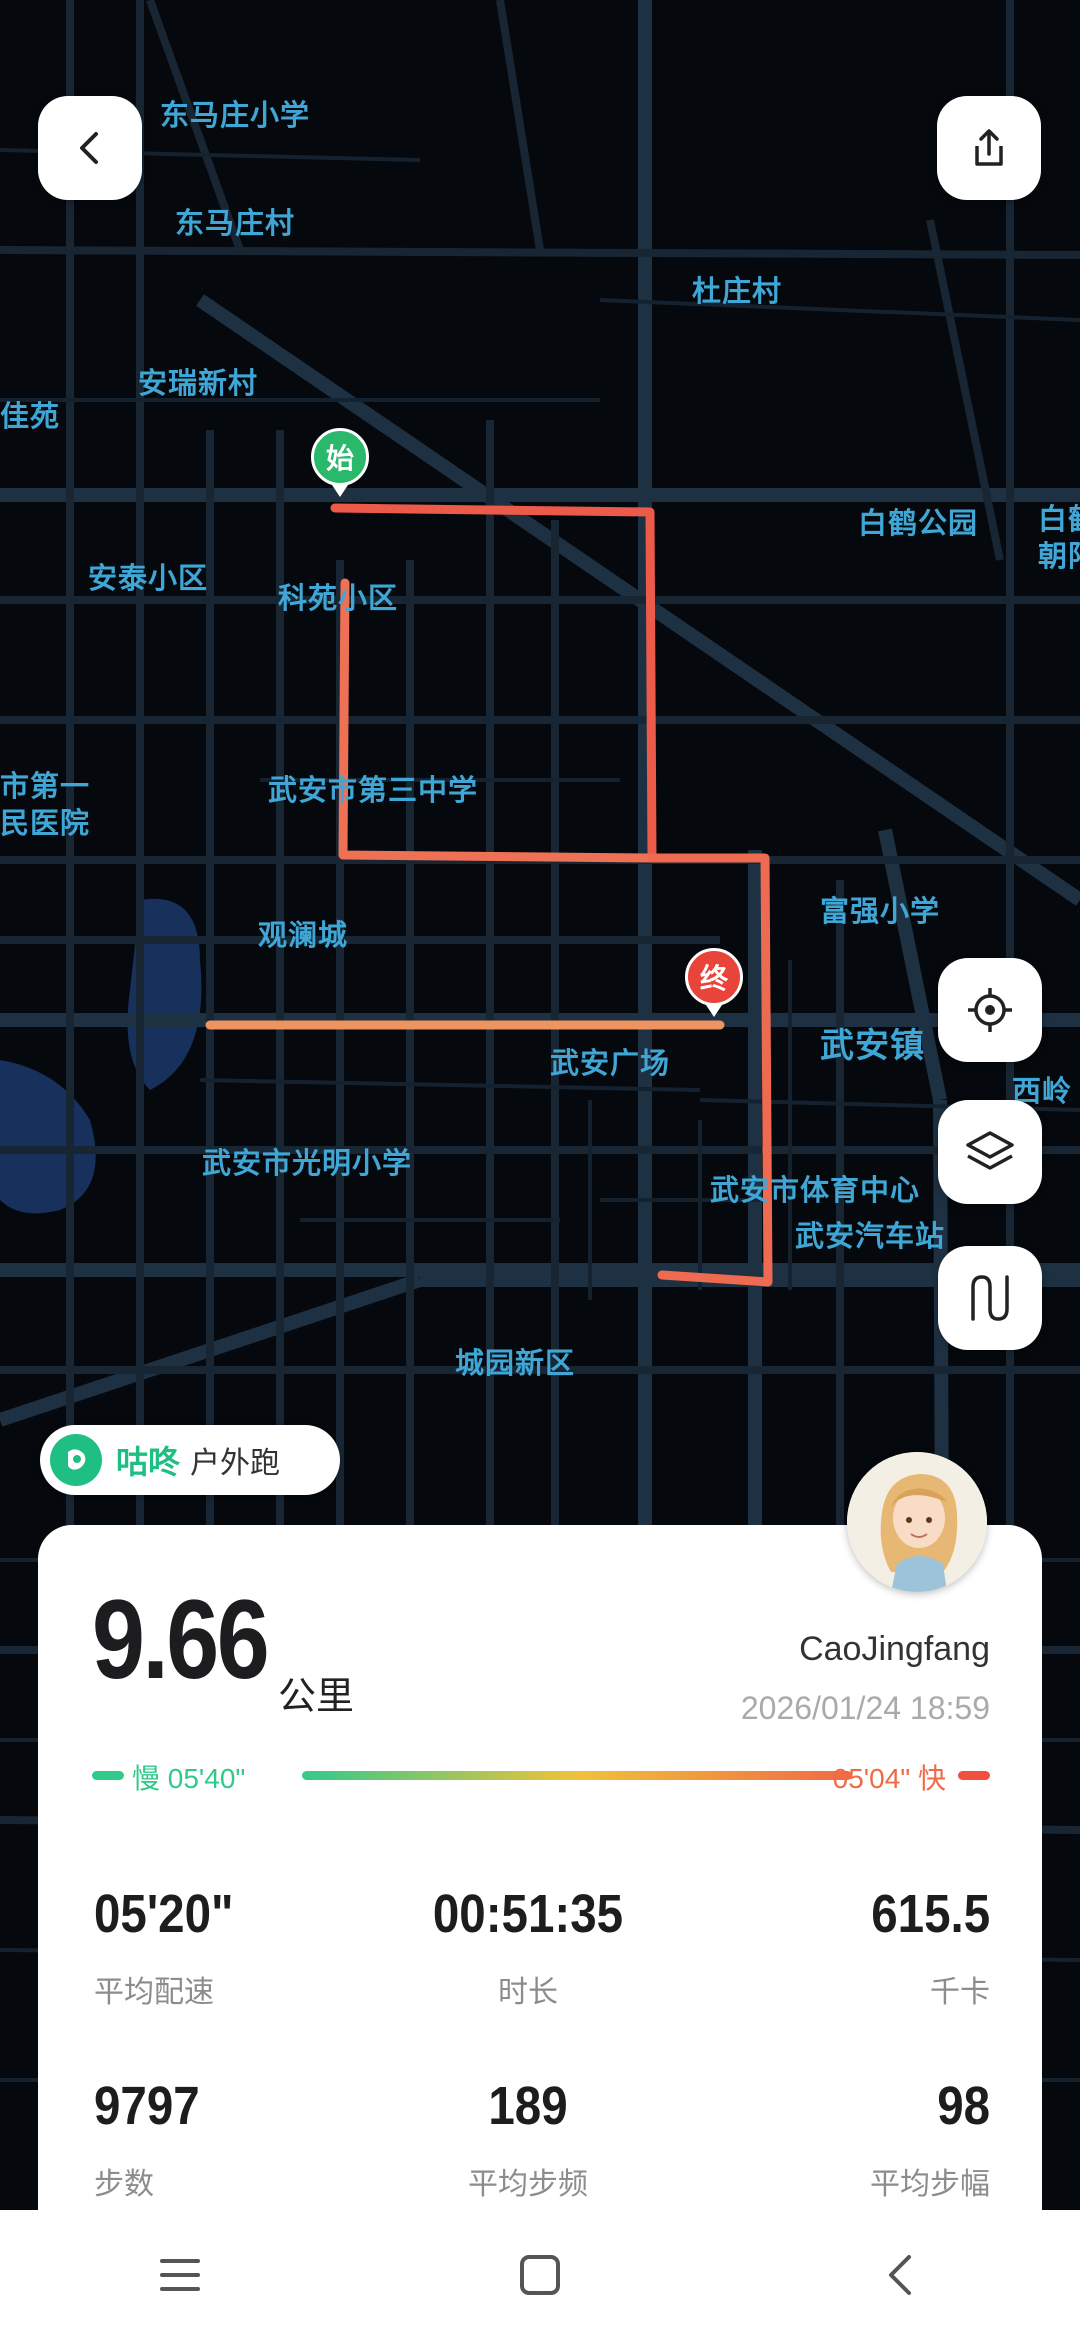  What do you see at coordinates (515, 1363) in the screenshot?
I see `map-label: 城园新区` at bounding box center [515, 1363].